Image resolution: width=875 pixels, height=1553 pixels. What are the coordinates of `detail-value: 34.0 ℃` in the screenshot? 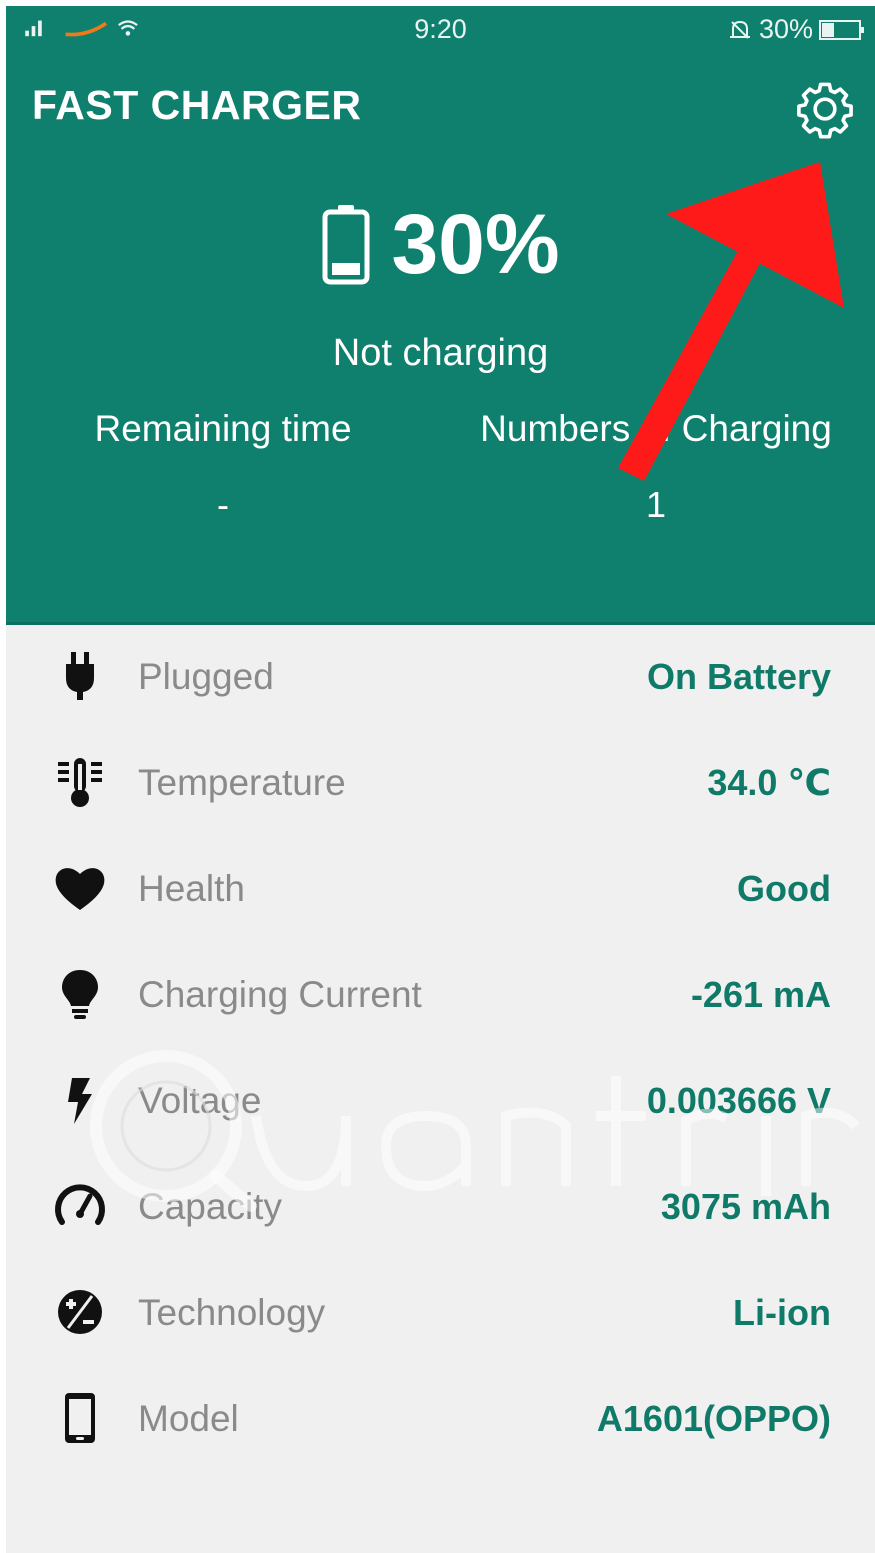 It's located at (769, 782).